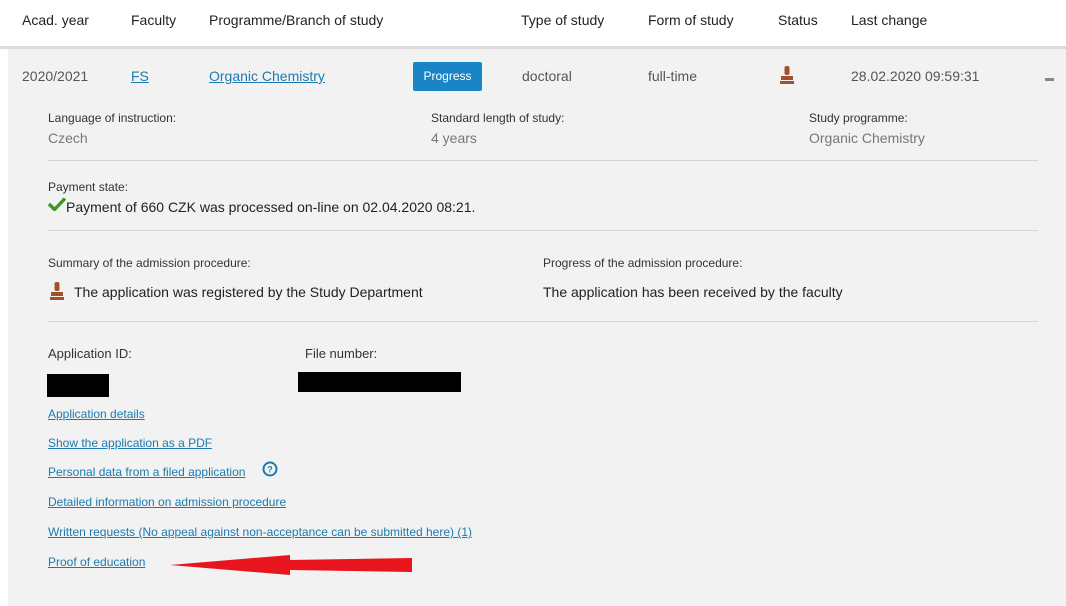  What do you see at coordinates (112, 118) in the screenshot?
I see `language-label: Language of instruction:` at bounding box center [112, 118].